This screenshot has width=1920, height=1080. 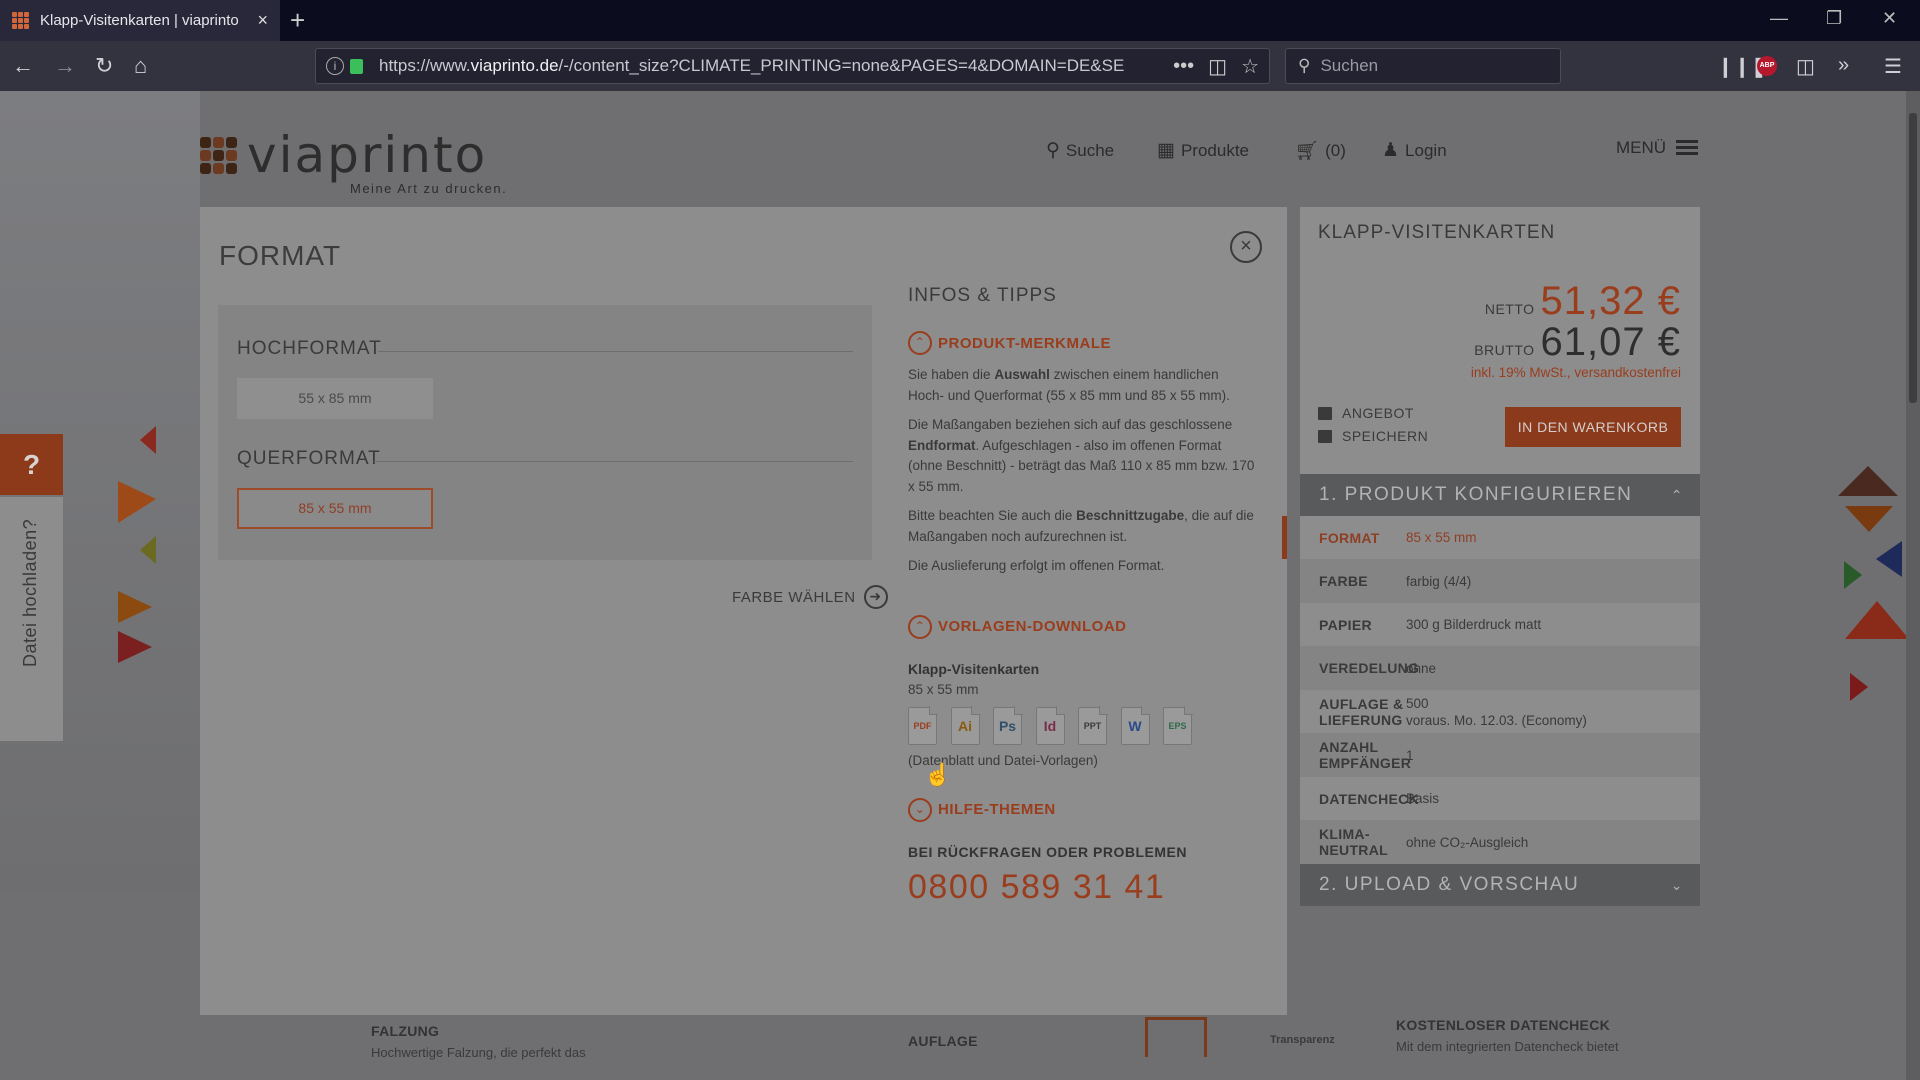 I want to click on file-download-icons: PDF Ai Ps Id PPT W EPS, so click(x=1083, y=725).